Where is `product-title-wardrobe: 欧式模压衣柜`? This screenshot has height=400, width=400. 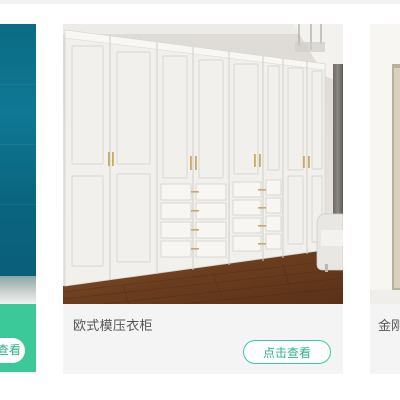
product-title-wardrobe: 欧式模压衣柜 is located at coordinates (113, 326).